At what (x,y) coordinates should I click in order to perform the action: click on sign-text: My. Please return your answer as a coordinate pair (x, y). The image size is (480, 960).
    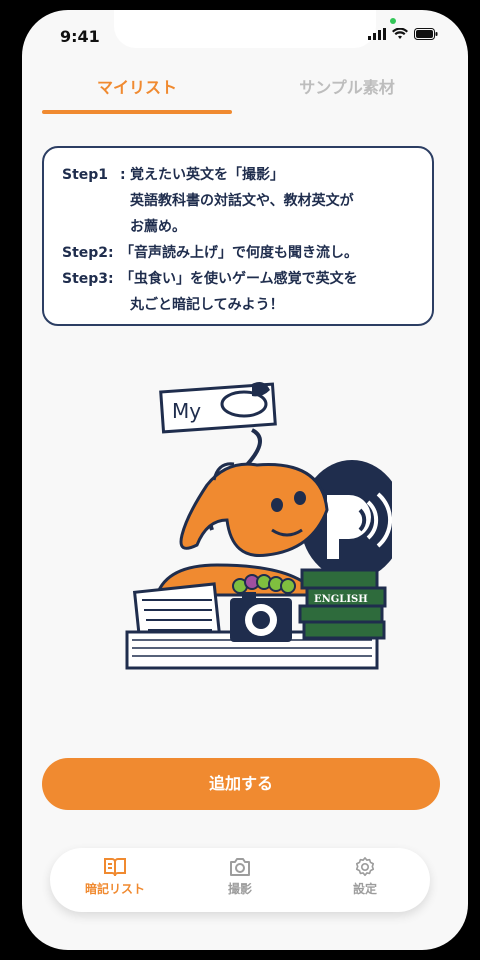
    Looking at the image, I should click on (186, 411).